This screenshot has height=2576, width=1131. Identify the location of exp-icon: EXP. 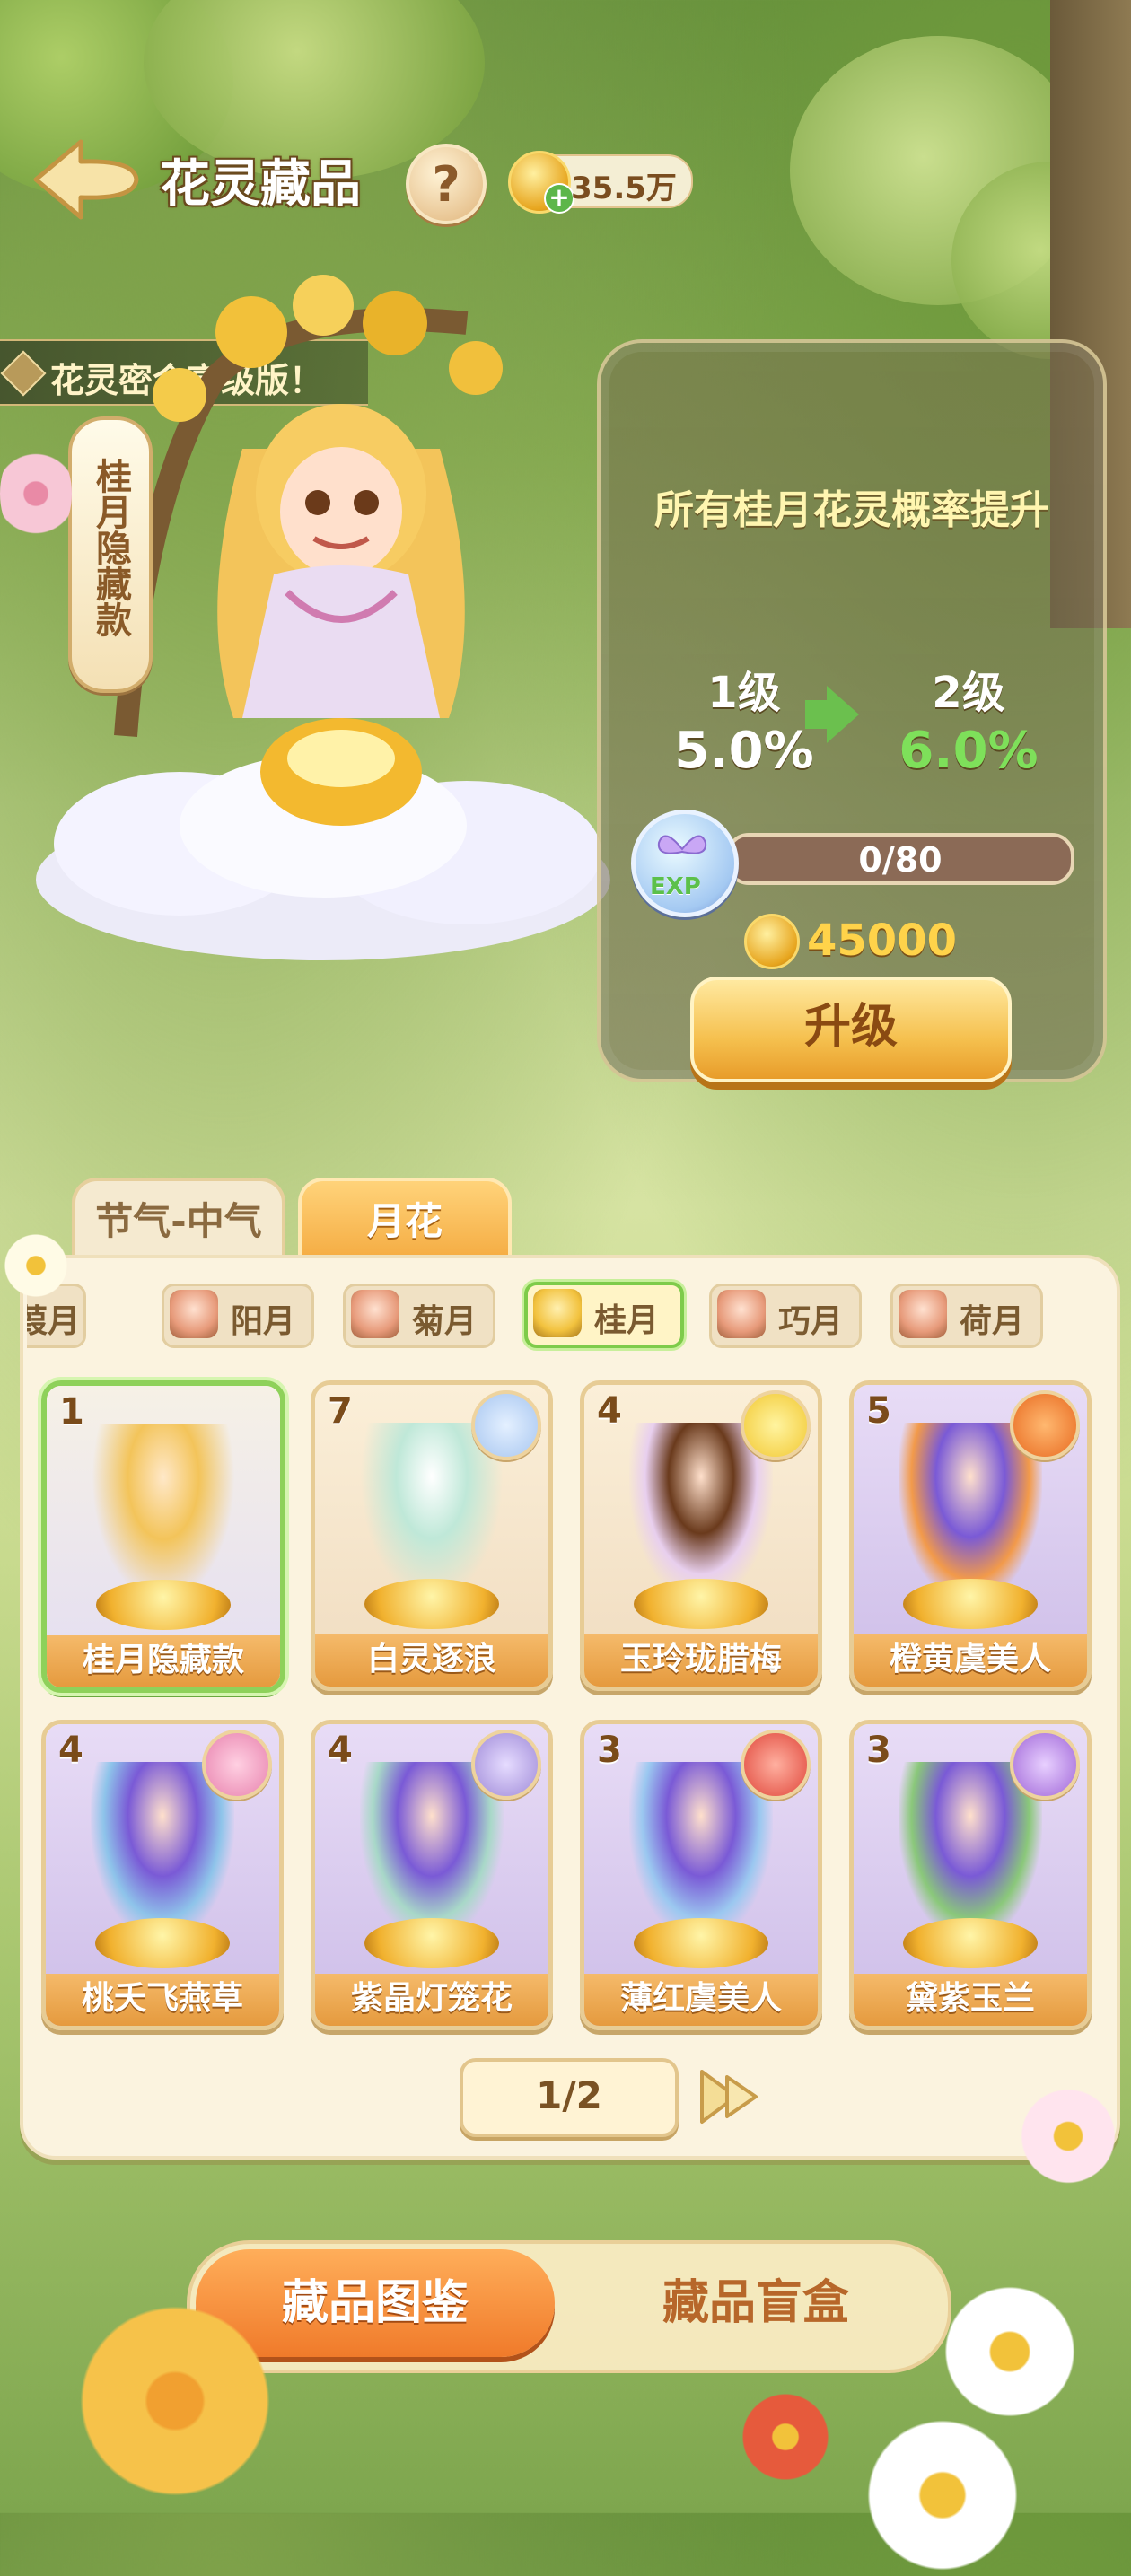
(685, 863).